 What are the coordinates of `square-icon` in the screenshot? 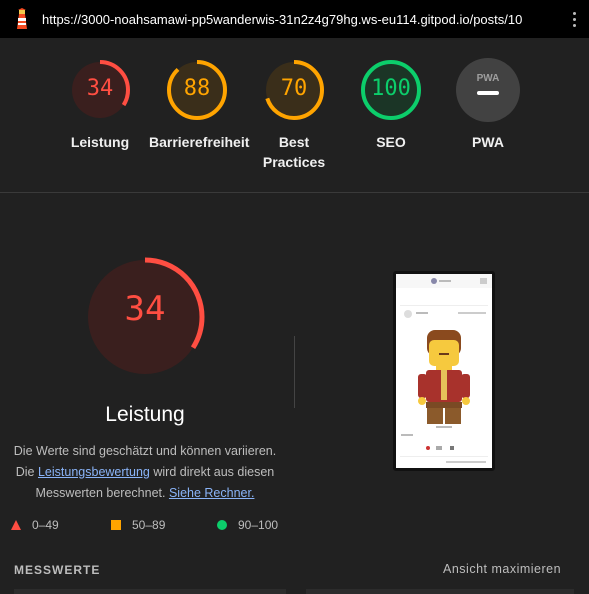 It's located at (116, 525).